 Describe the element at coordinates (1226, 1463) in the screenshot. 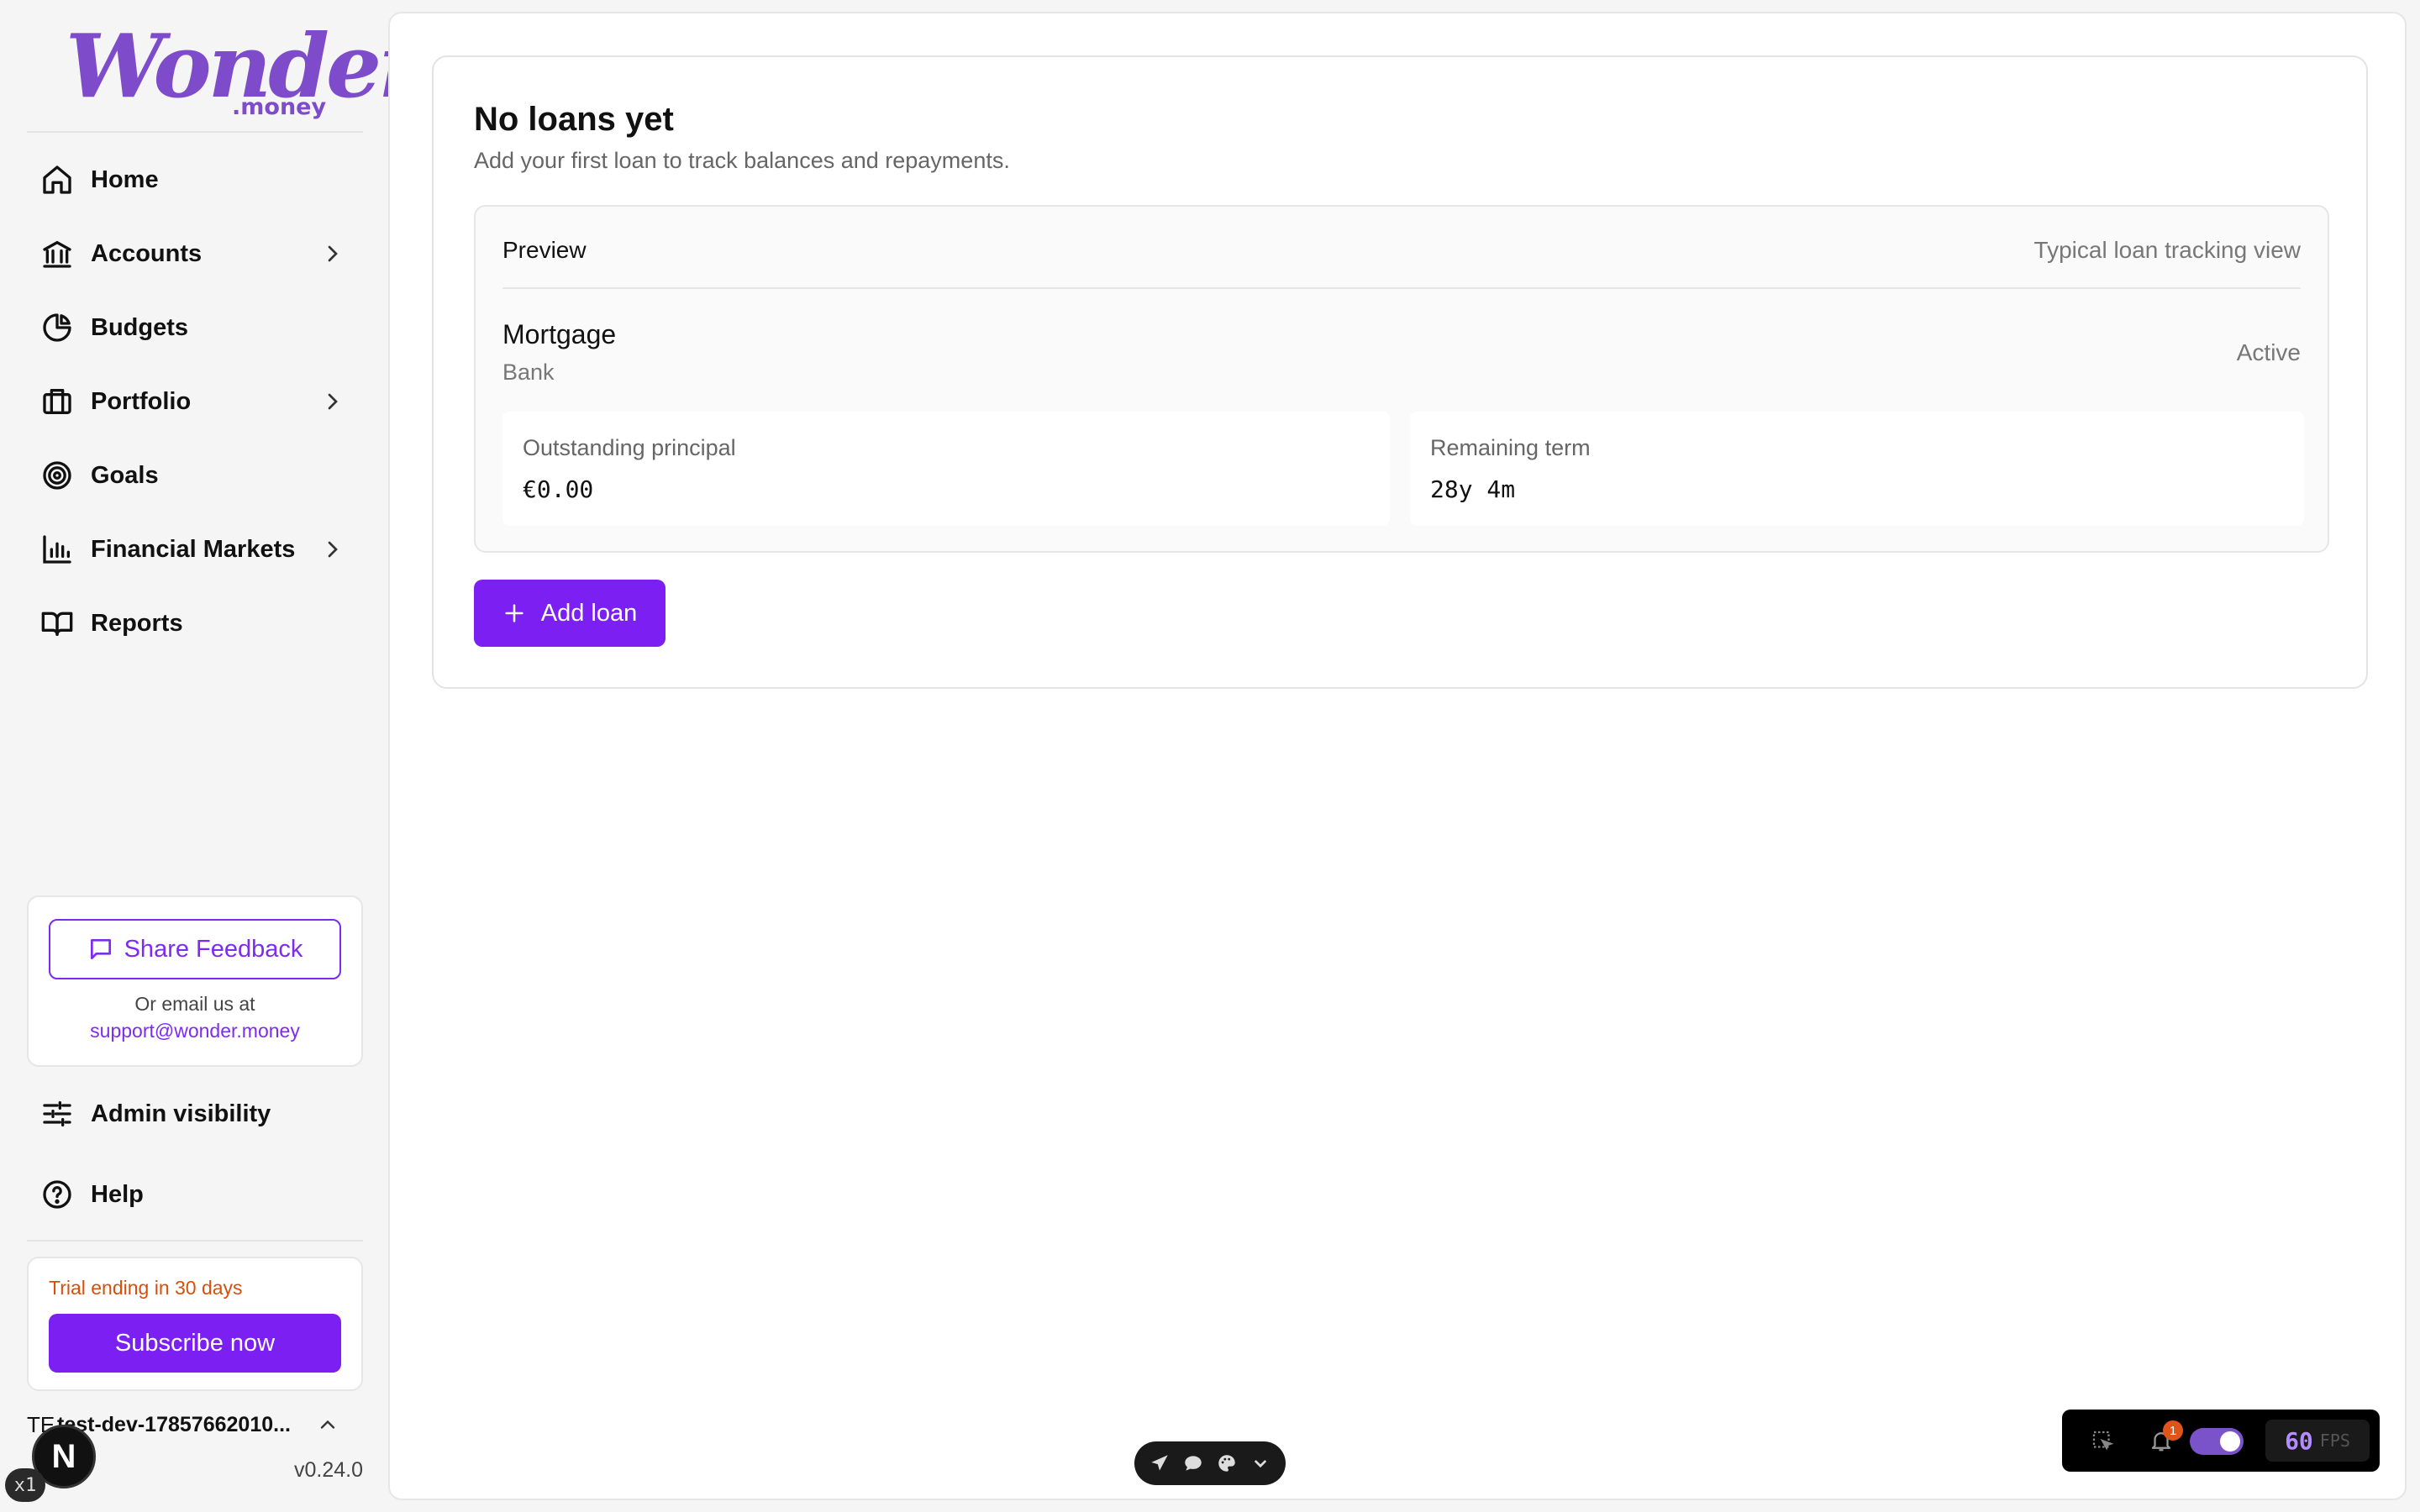

I see `palette-icon` at that location.